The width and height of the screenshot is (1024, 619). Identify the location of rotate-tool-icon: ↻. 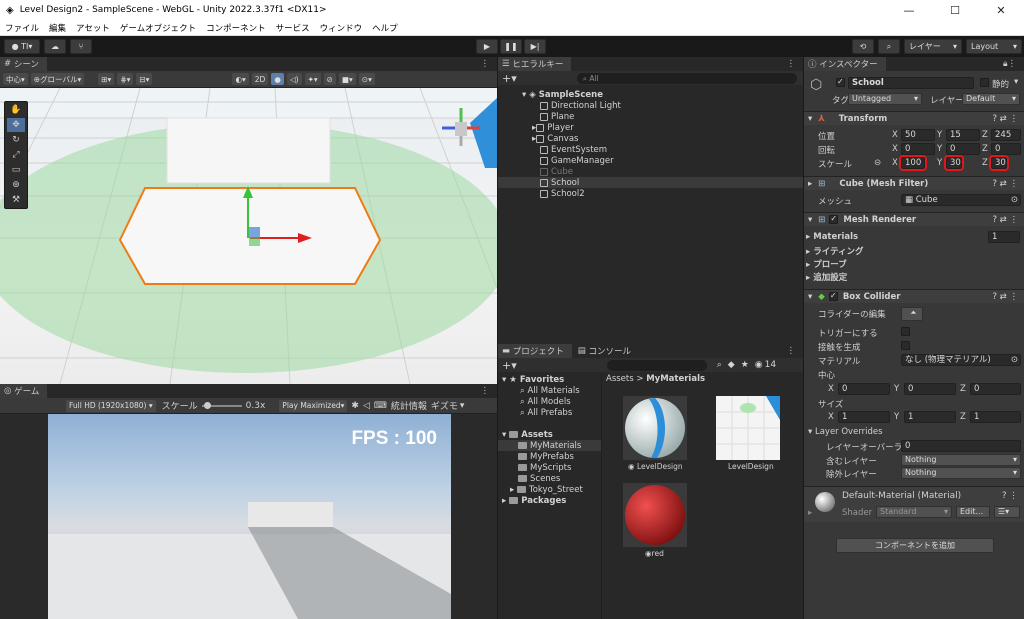
(16, 140).